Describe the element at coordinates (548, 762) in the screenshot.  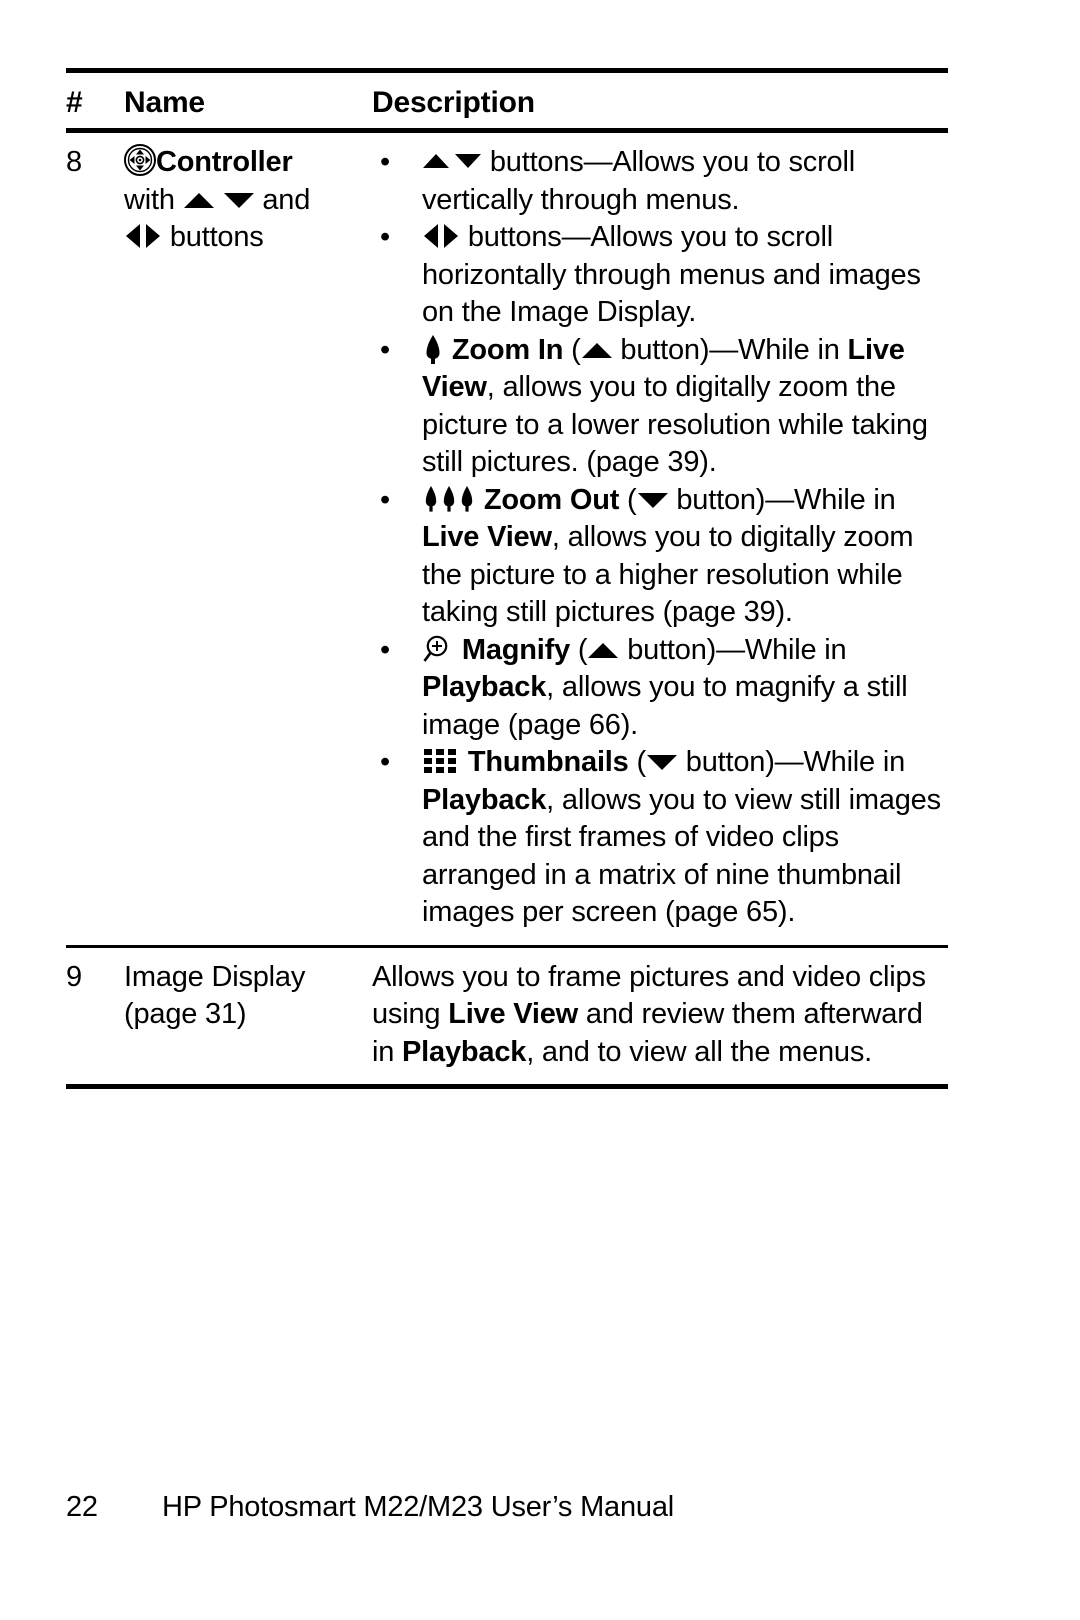
I see `bullet-label-thumbnails: Thumbnails` at that location.